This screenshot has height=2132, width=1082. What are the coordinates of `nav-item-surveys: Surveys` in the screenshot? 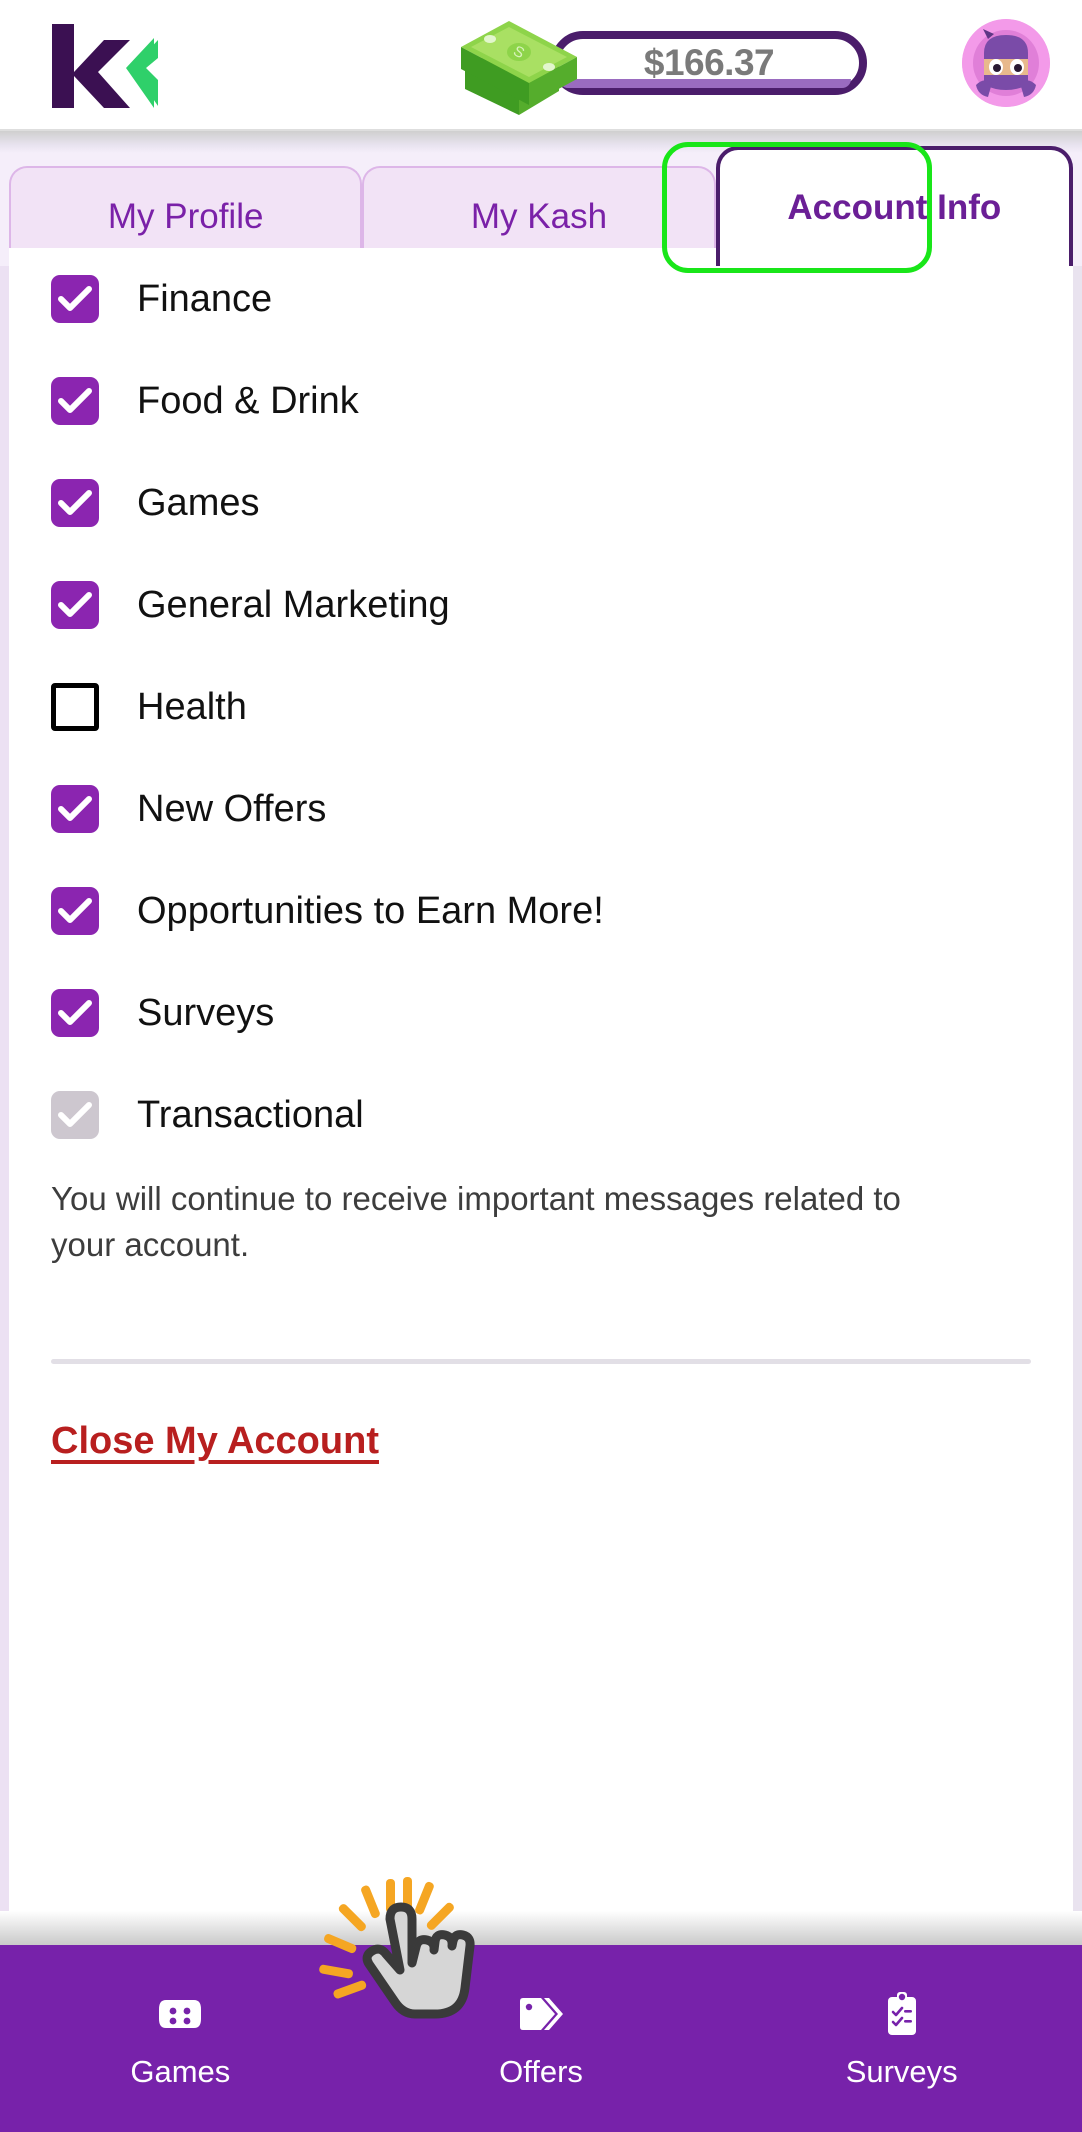 It's located at (901, 2039).